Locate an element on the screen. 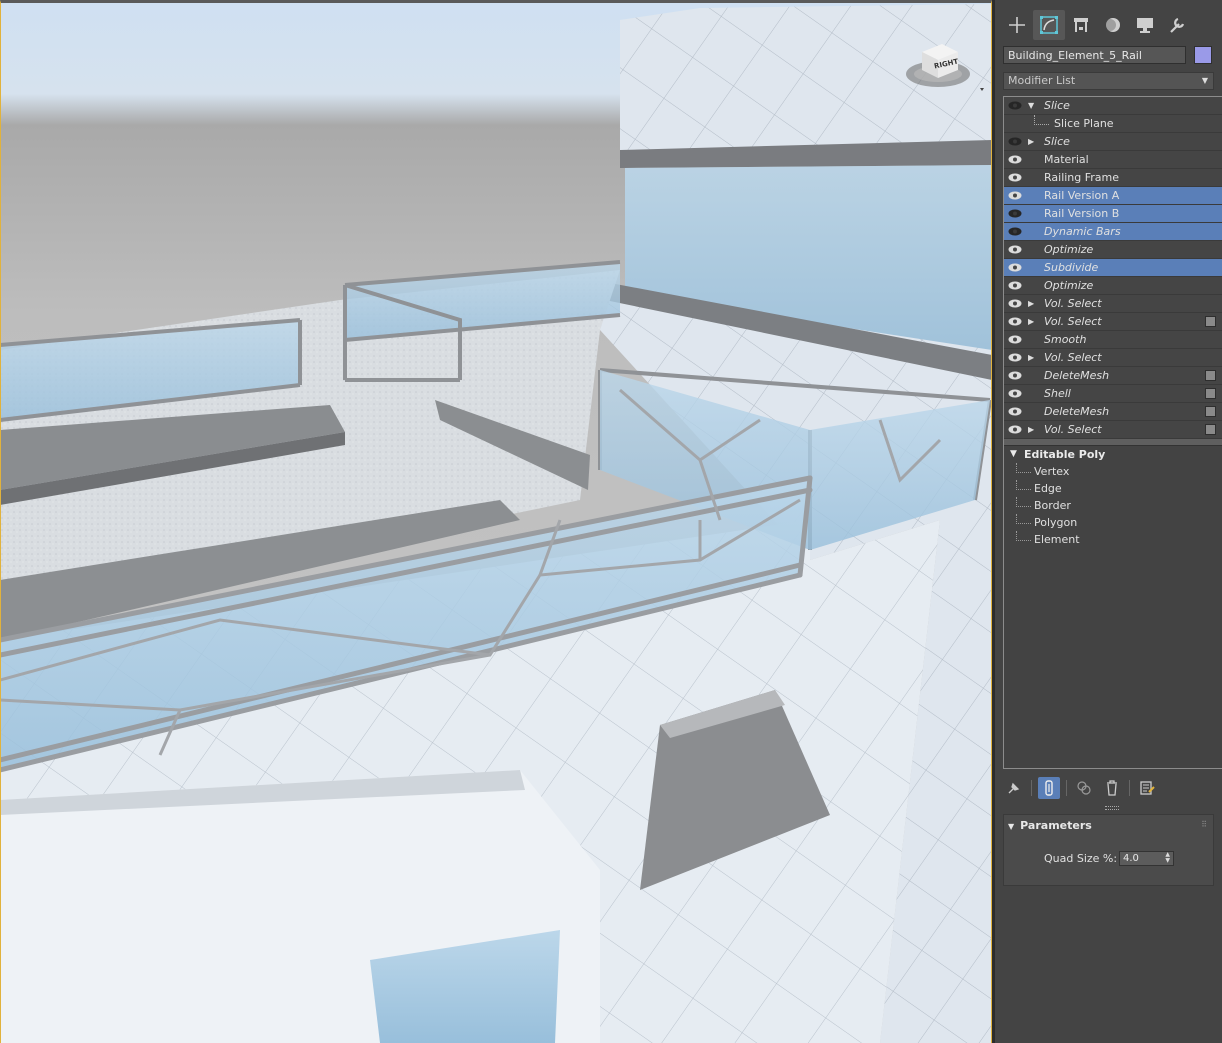 The height and width of the screenshot is (1043, 1222). plus-icon is located at coordinates (1017, 25).